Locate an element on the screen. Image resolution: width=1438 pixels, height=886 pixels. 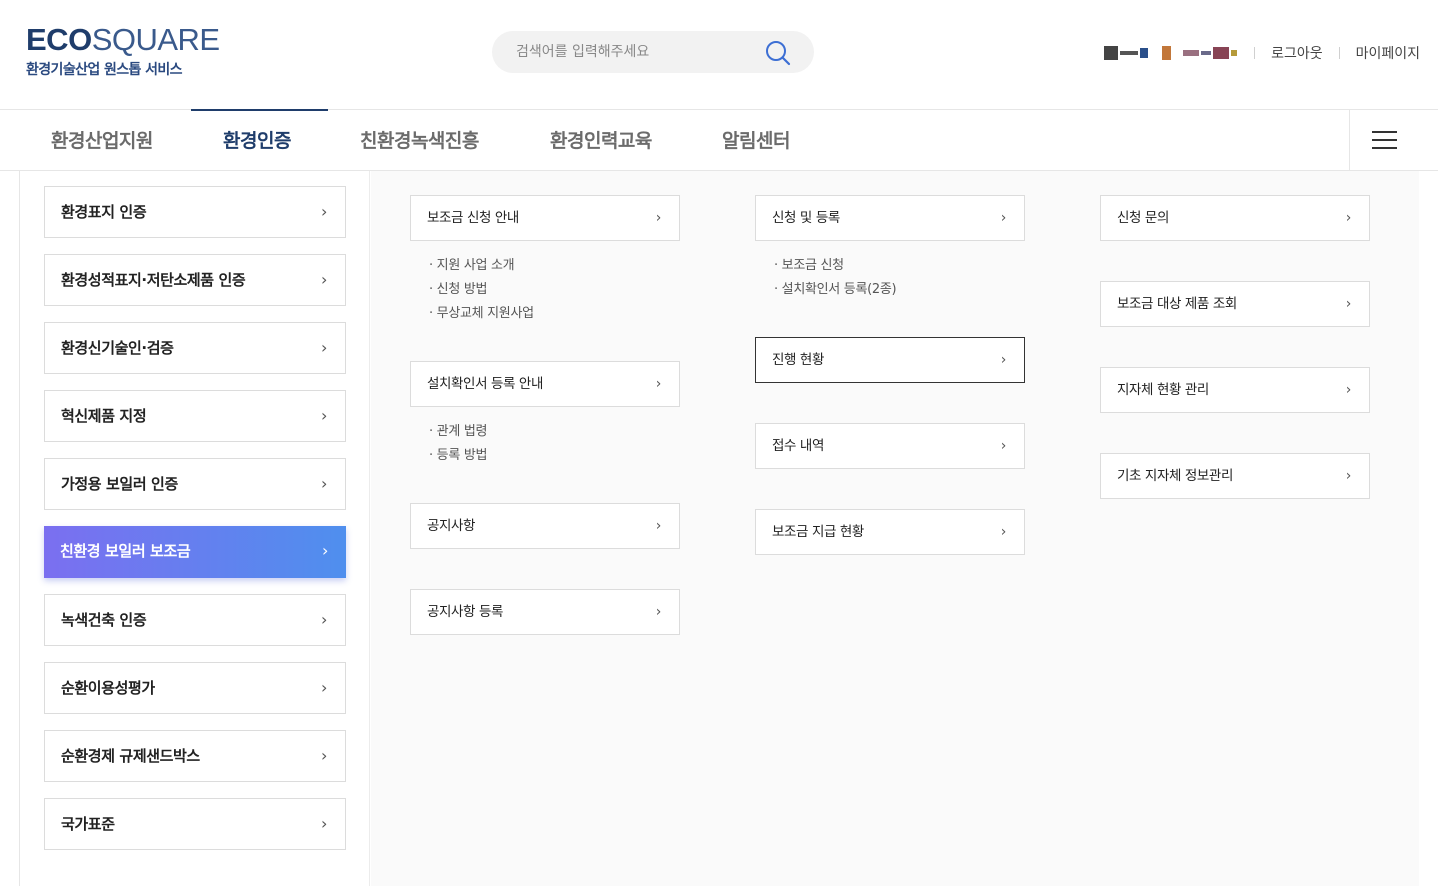
sidebar-item-label: 환경표지 인증 is located at coordinates (104, 212).